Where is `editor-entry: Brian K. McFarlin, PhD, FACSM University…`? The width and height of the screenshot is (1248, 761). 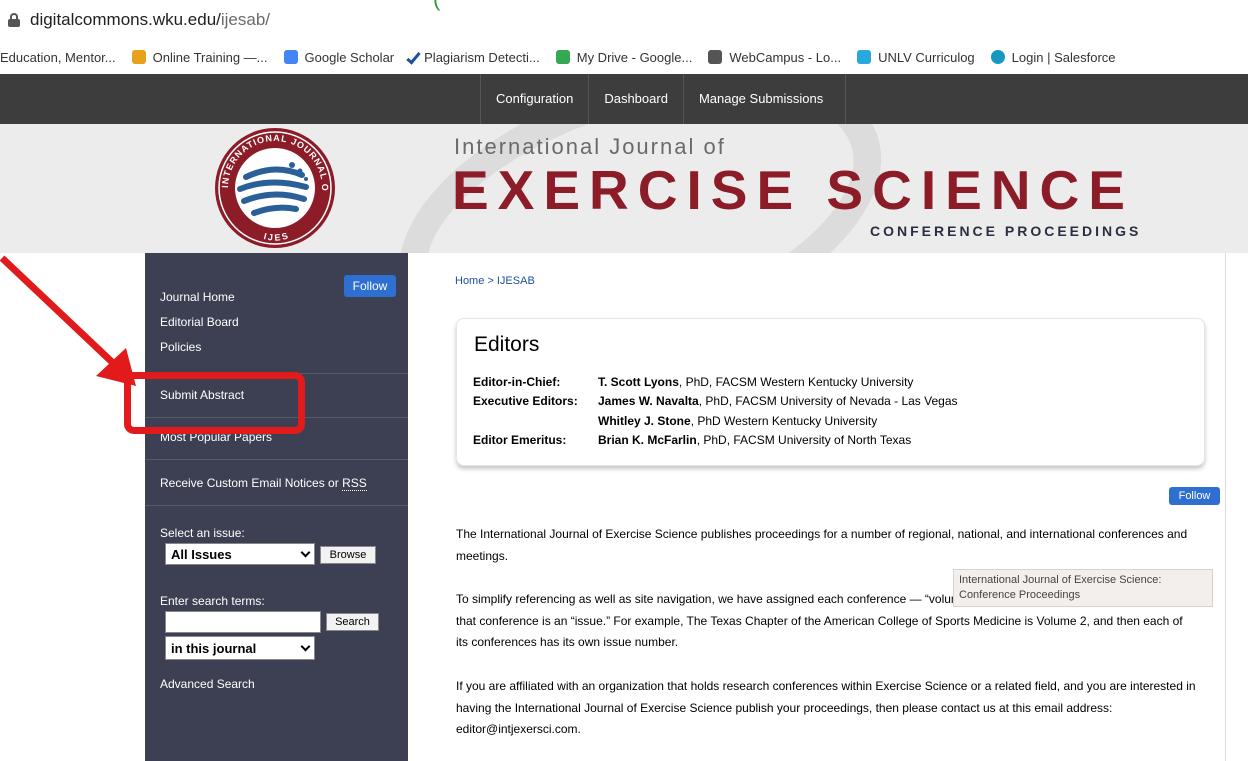
editor-entry: Brian K. McFarlin, PhD, FACSM University… is located at coordinates (755, 440).